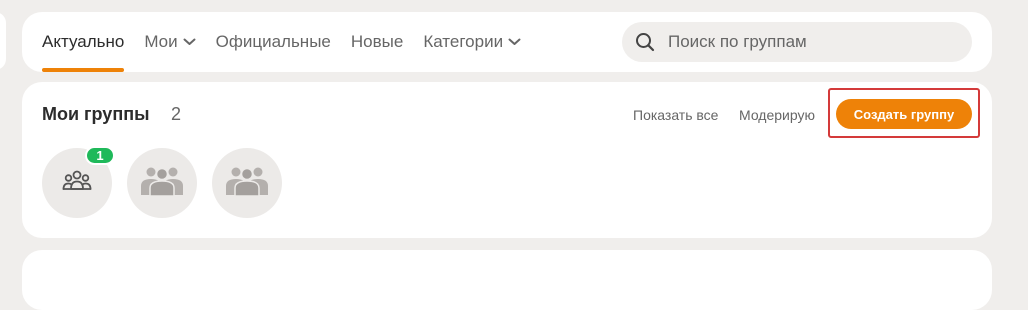  I want to click on tab-my-label: Мои, so click(161, 41).